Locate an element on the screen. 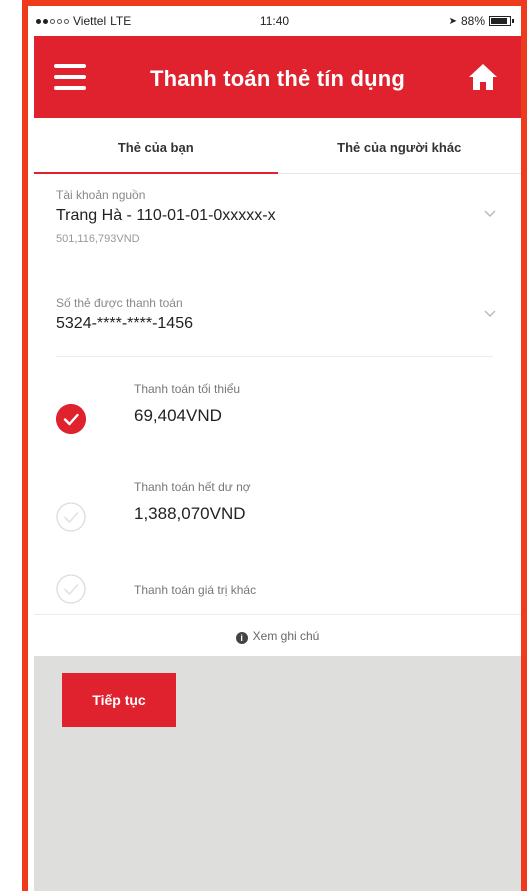  option-minimum-payment: Thanh toán tối thiểu 69,404VND is located at coordinates (276, 417).